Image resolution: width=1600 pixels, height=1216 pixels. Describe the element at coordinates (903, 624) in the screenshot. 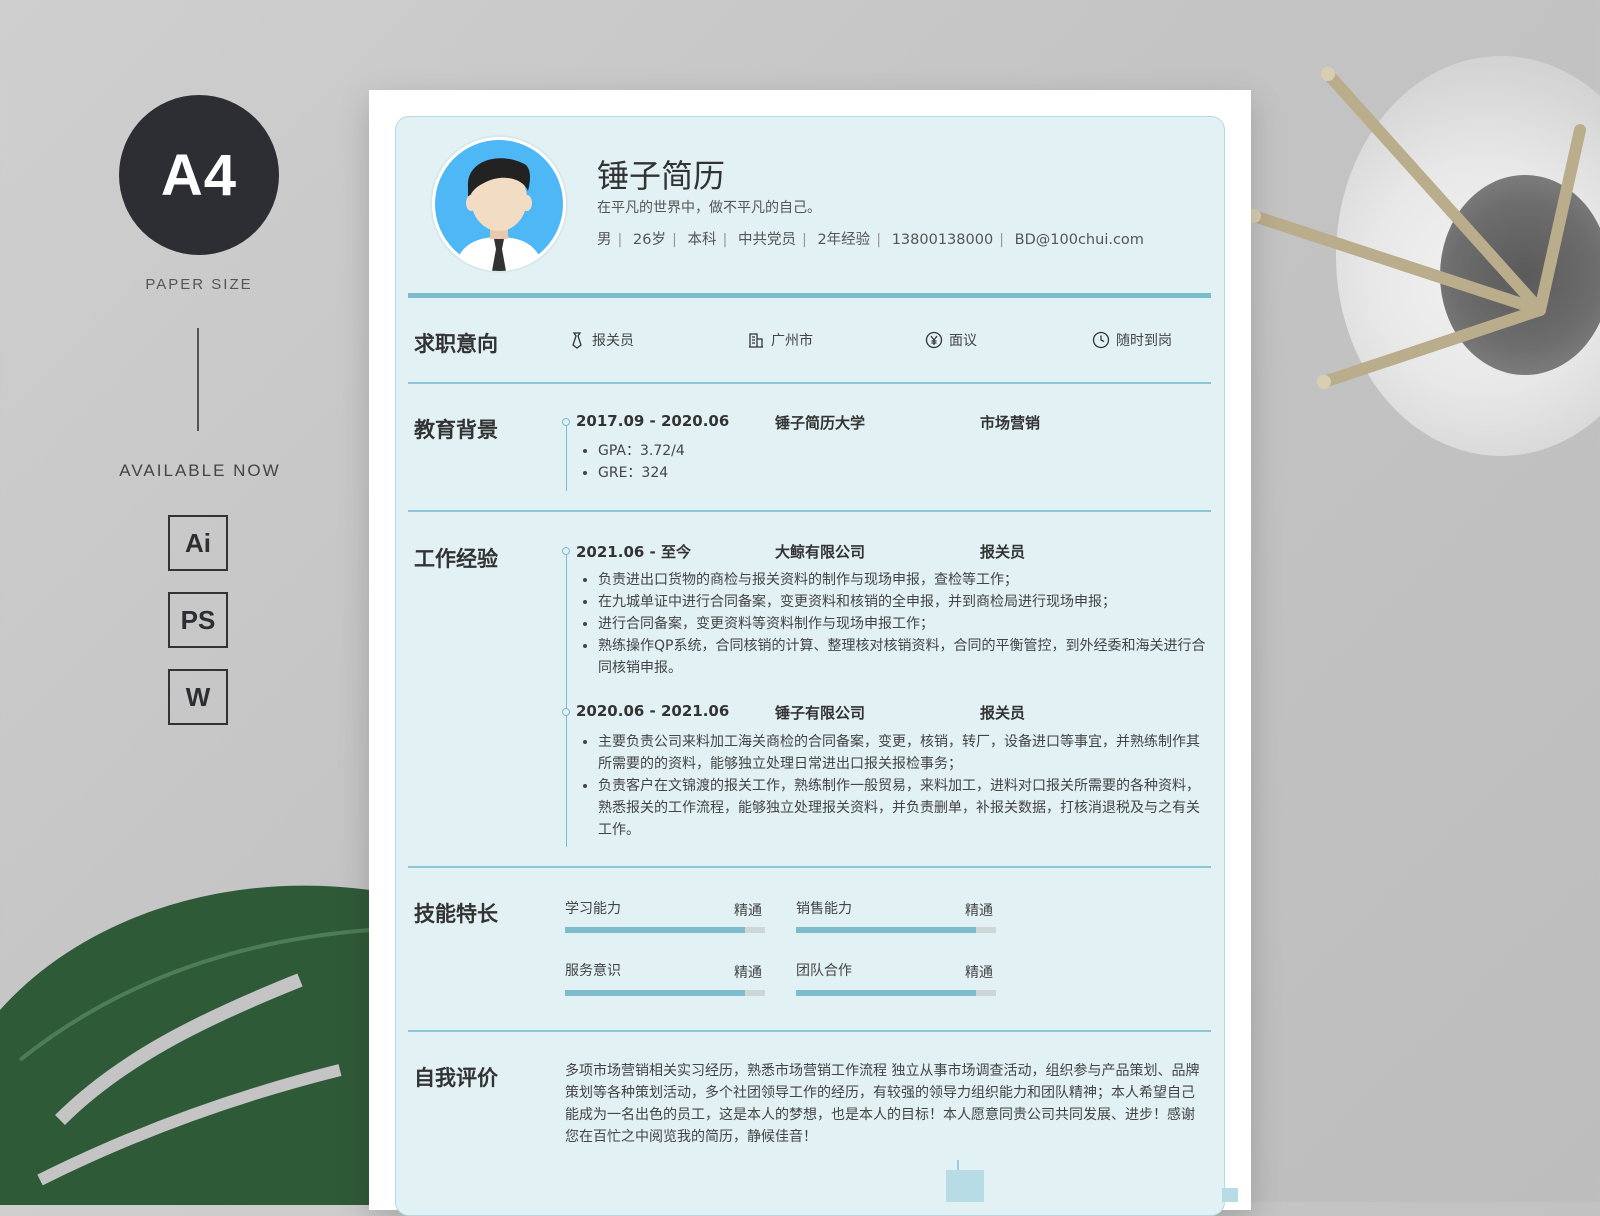

I see `list-item: 进行合同备案，变更资料等资料制作与现场申报工作；` at that location.